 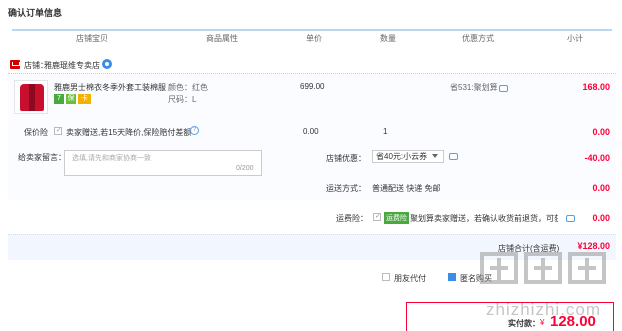 What do you see at coordinates (314, 38) in the screenshot?
I see `col-header-price: 单价` at bounding box center [314, 38].